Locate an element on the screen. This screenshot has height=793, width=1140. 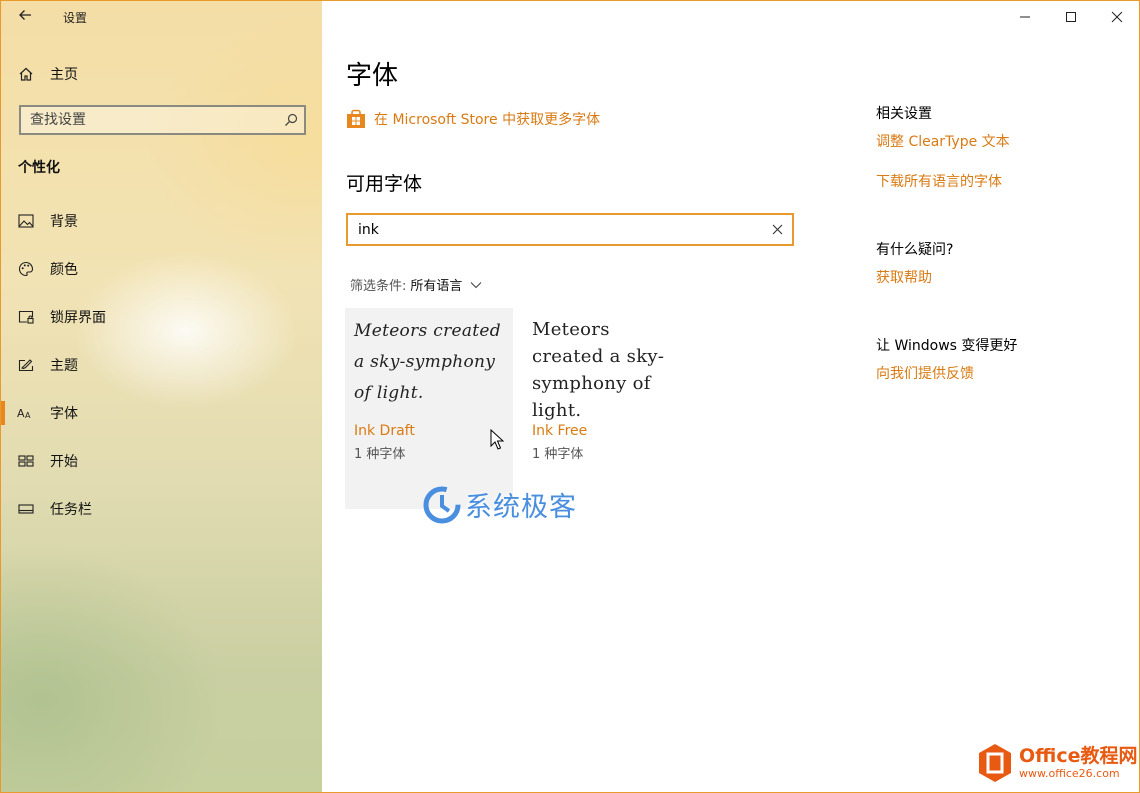
theme-icon is located at coordinates (26, 365).